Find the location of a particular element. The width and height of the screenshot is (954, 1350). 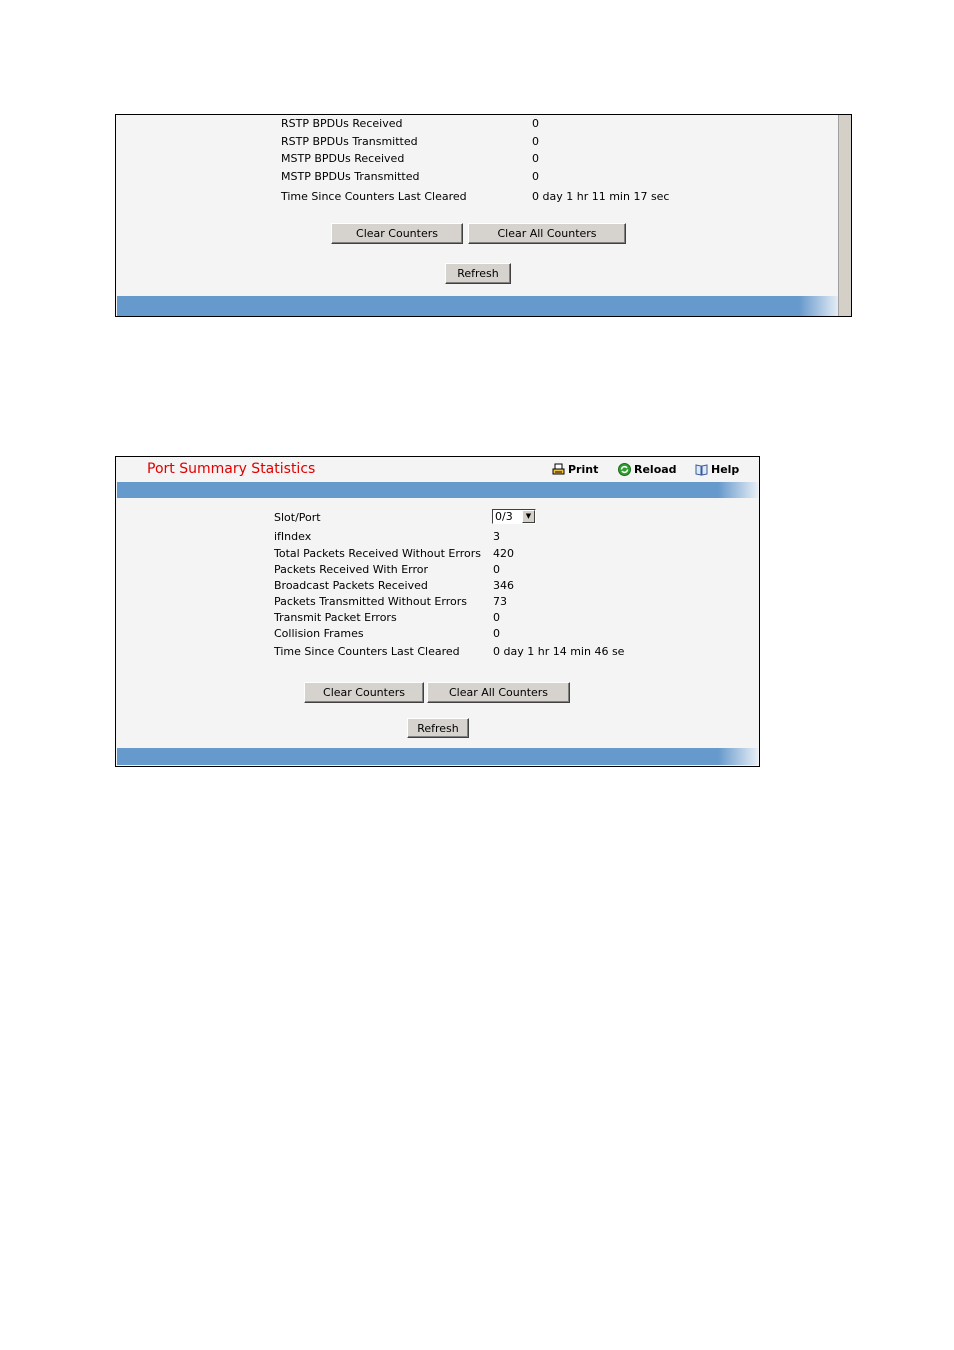

slot-port-label: Slot/Port is located at coordinates (297, 517).